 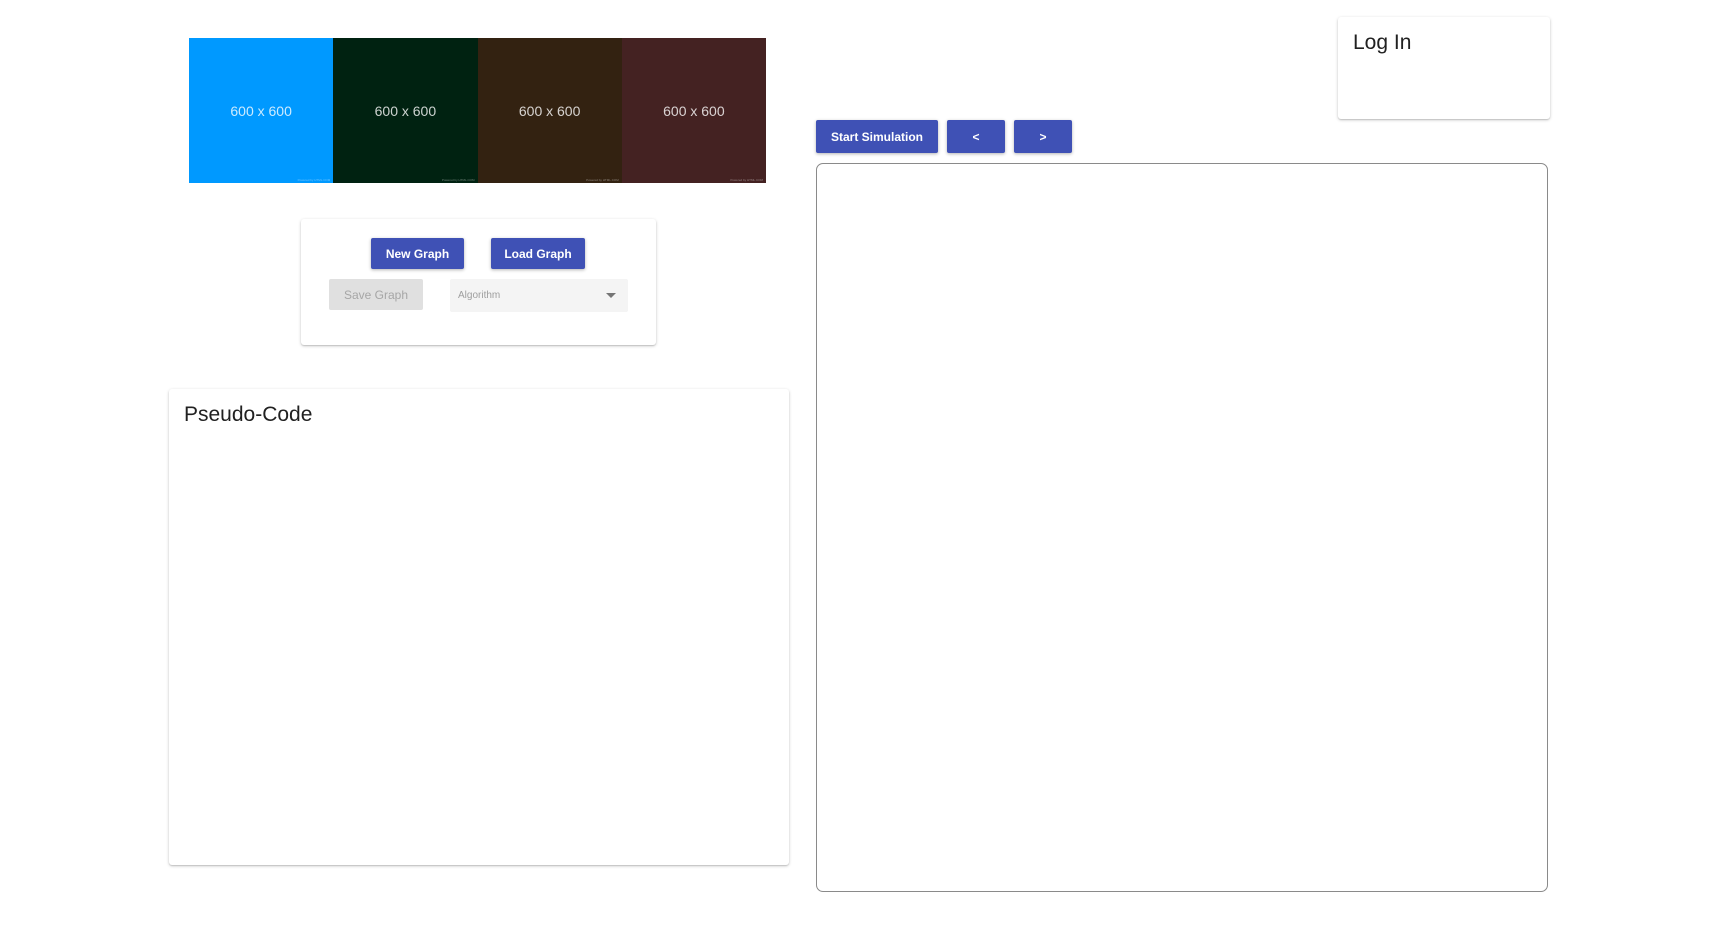 I want to click on banner-tile-2: 600 x 600 Powered by HTML.COM, so click(x=405, y=110).